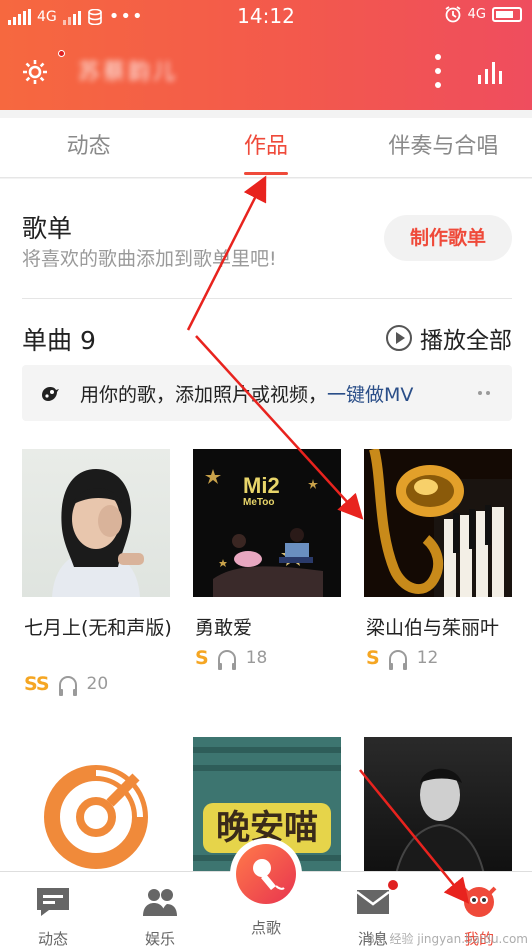 Image resolution: width=532 pixels, height=949 pixels. I want to click on app-bar: 苏蔡韵儿, so click(266, 71).